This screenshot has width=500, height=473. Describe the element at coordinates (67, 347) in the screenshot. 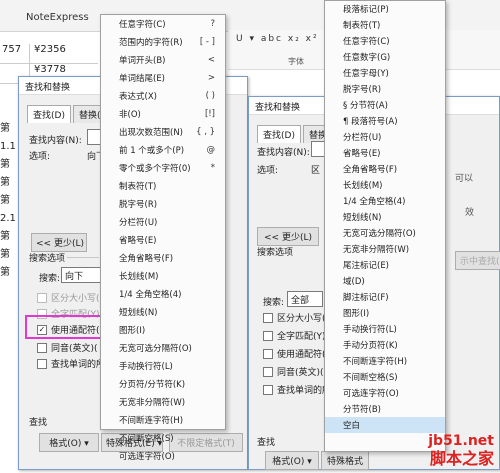

I see `sounds-like-checkbox: 同音(英文)(` at that location.